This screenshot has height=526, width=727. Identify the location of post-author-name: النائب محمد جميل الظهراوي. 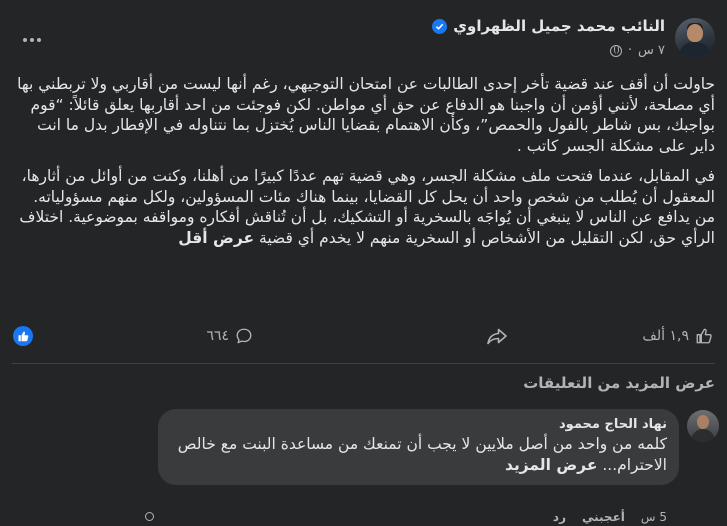
(559, 26).